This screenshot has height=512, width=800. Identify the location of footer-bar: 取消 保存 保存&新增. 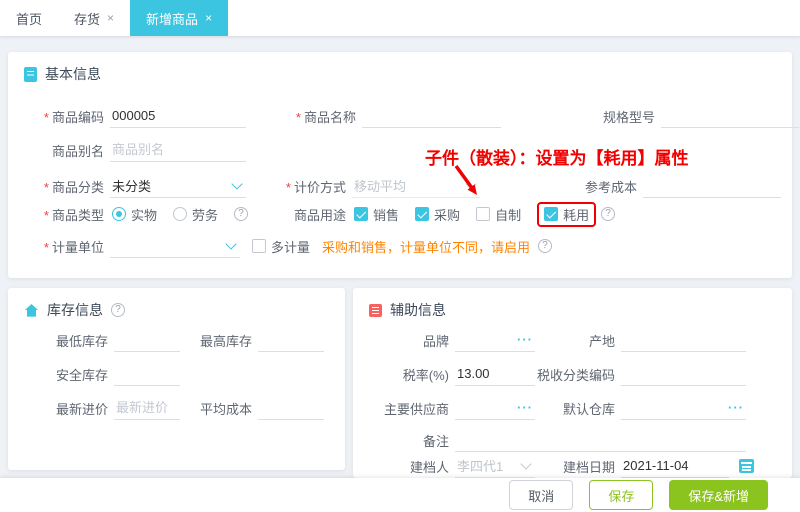
(400, 495).